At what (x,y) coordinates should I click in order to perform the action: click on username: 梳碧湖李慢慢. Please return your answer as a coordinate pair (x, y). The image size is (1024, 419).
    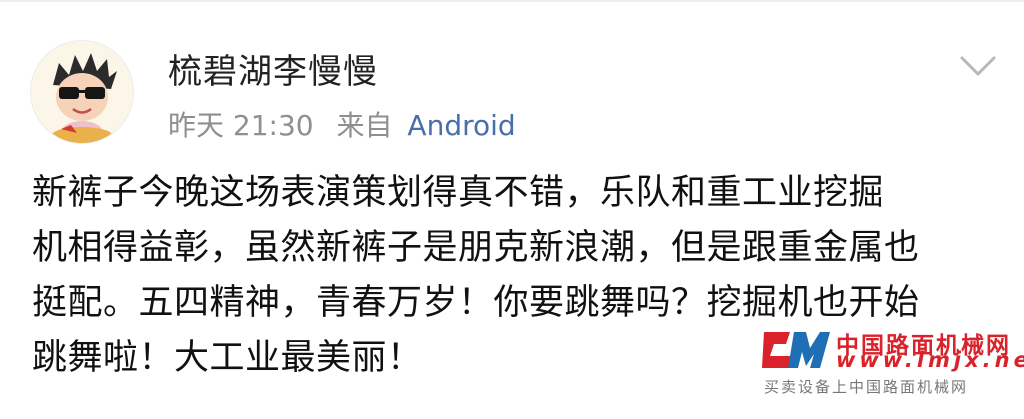
    Looking at the image, I should click on (273, 68).